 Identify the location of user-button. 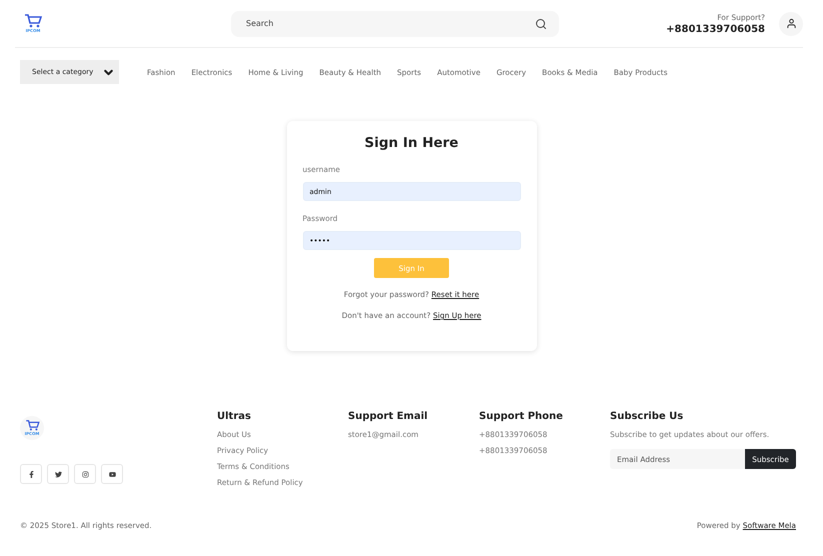
(791, 24).